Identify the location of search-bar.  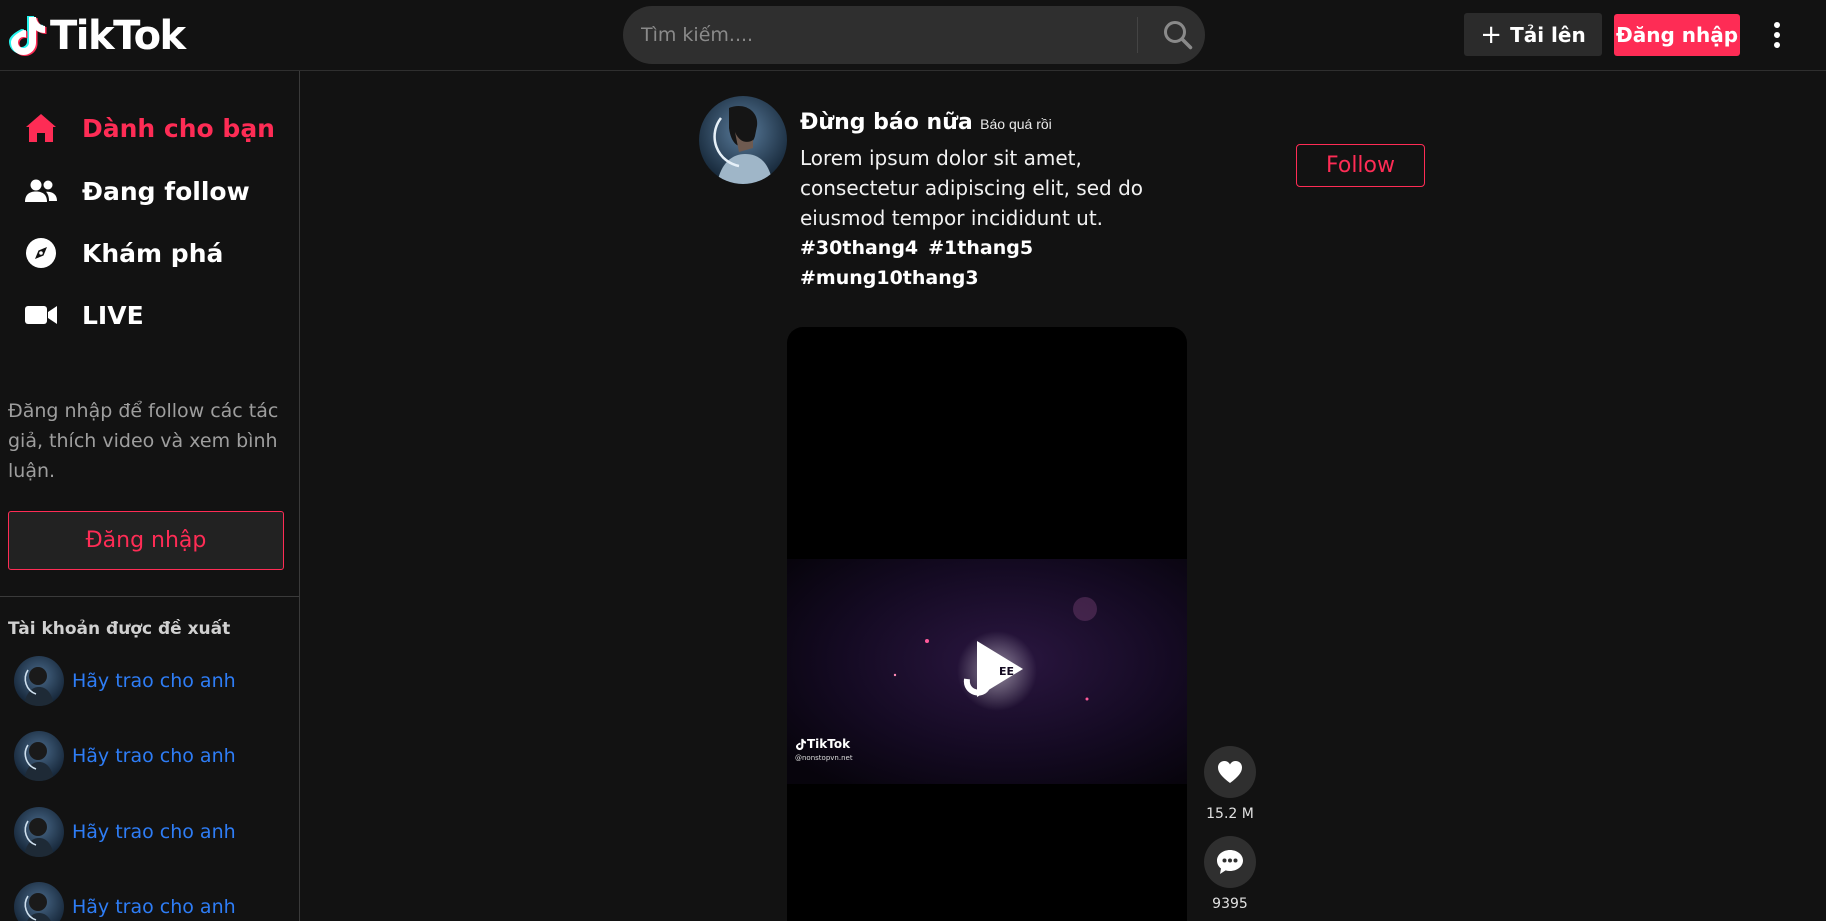
(914, 35).